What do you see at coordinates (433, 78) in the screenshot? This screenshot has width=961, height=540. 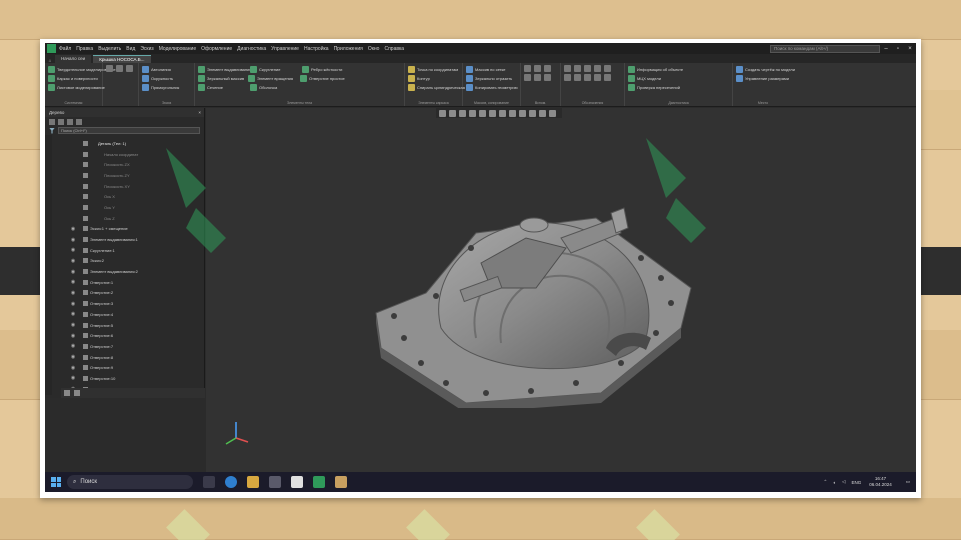 I see `ribbon-item: Контур` at bounding box center [433, 78].